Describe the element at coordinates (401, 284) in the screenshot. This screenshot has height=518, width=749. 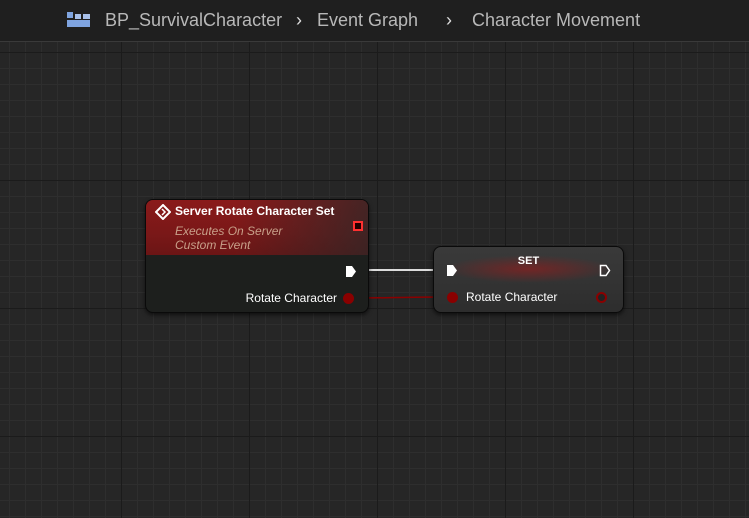
I see `wires` at that location.